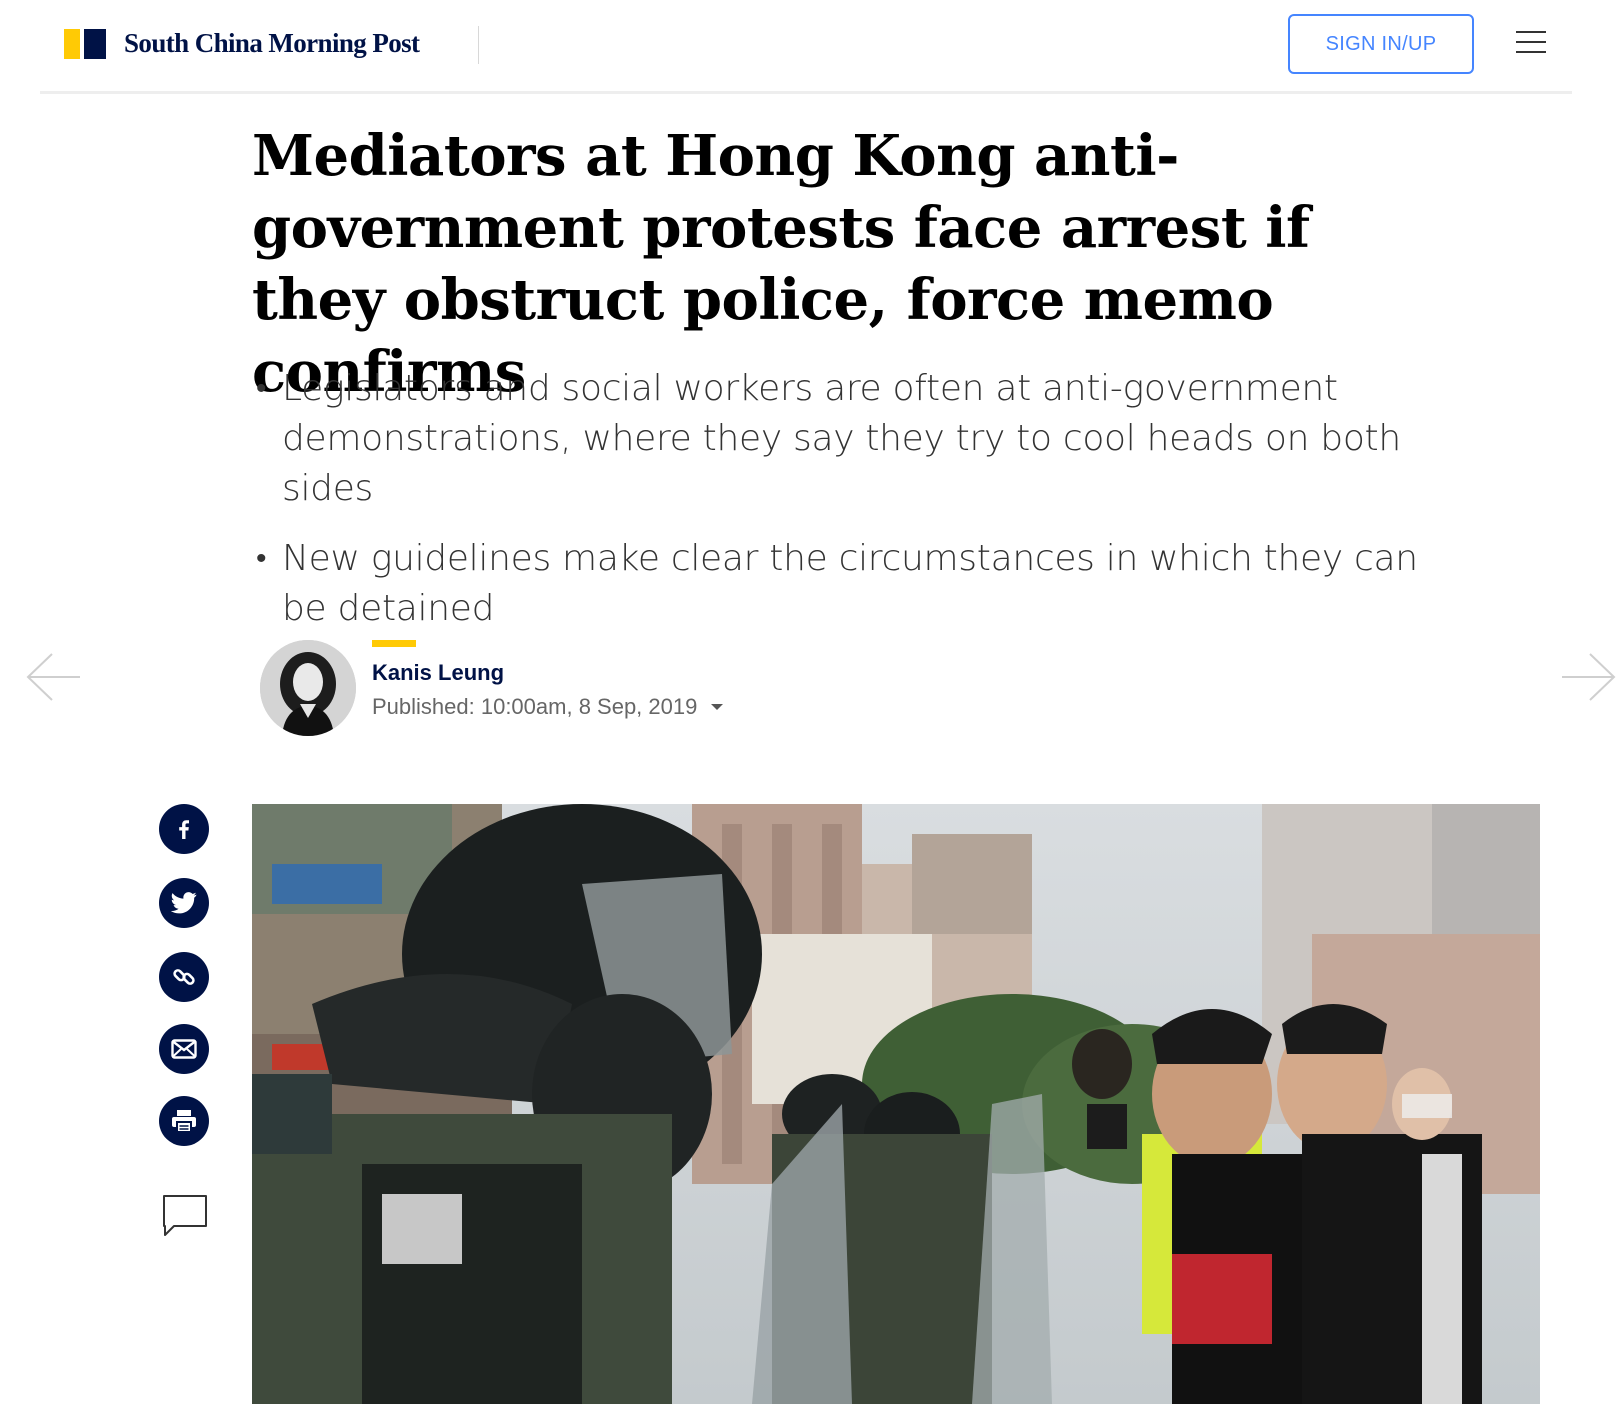 The width and height of the screenshot is (1616, 1404). I want to click on logo-mark-icon, so click(85, 43).